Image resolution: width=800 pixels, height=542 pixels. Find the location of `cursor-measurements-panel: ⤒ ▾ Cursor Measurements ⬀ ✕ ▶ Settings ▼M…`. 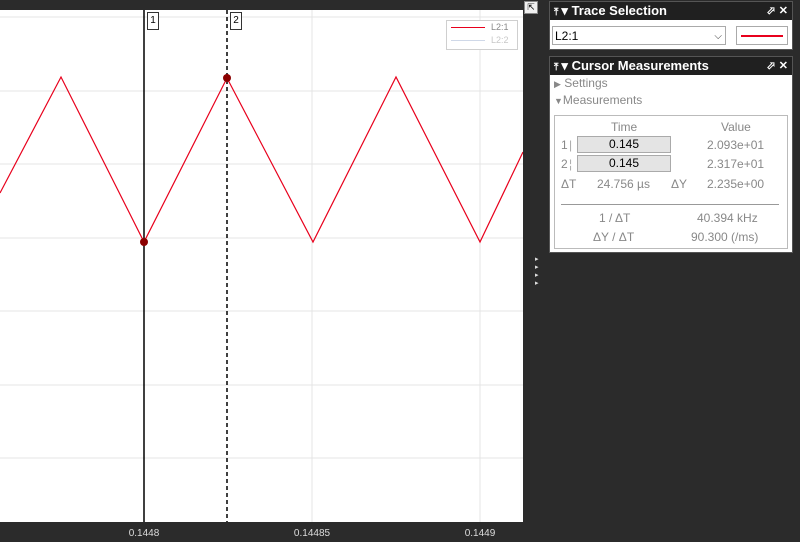

cursor-measurements-panel: ⤒ ▾ Cursor Measurements ⬀ ✕ ▶ Settings ▼M… is located at coordinates (671, 154).